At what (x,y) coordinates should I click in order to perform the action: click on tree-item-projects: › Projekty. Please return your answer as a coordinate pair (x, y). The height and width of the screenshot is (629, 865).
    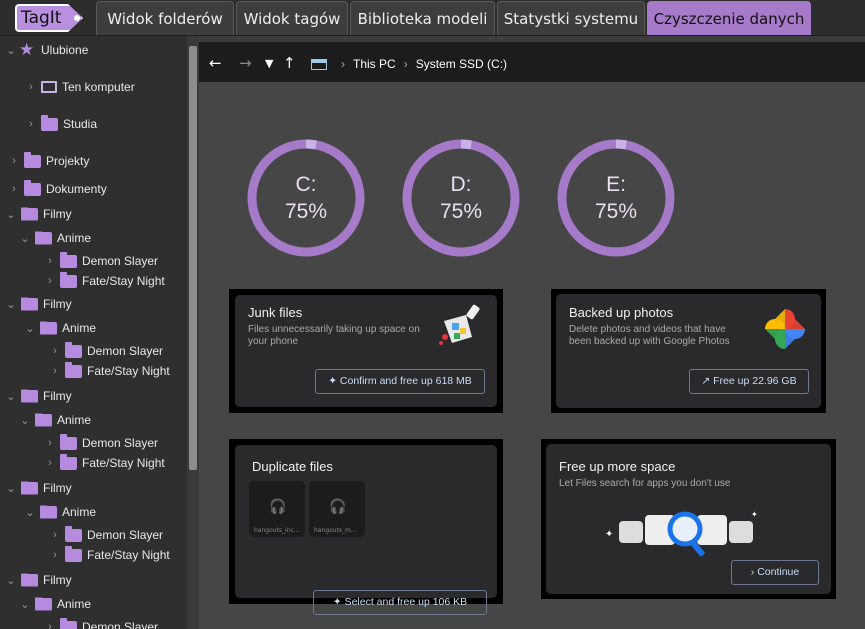
    Looking at the image, I should click on (48, 161).